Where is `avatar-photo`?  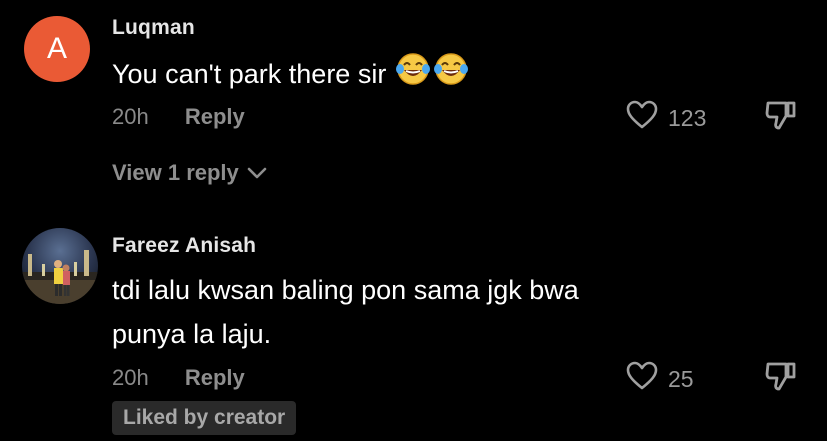
avatar-photo is located at coordinates (60, 266).